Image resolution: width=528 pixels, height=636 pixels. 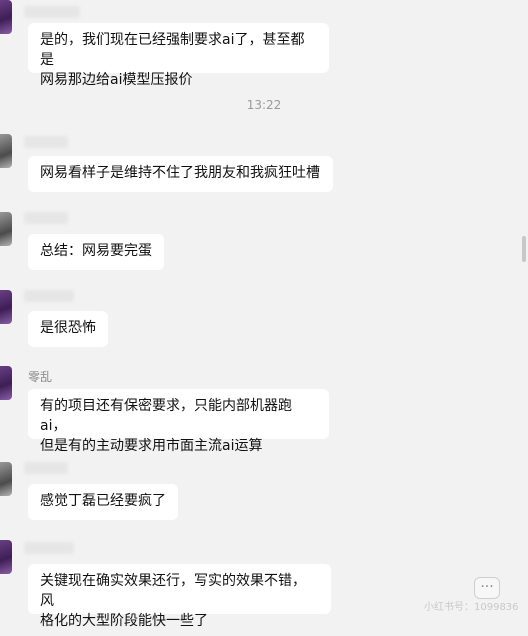 I want to click on watermark: 小红书号：1099836, so click(x=471, y=607).